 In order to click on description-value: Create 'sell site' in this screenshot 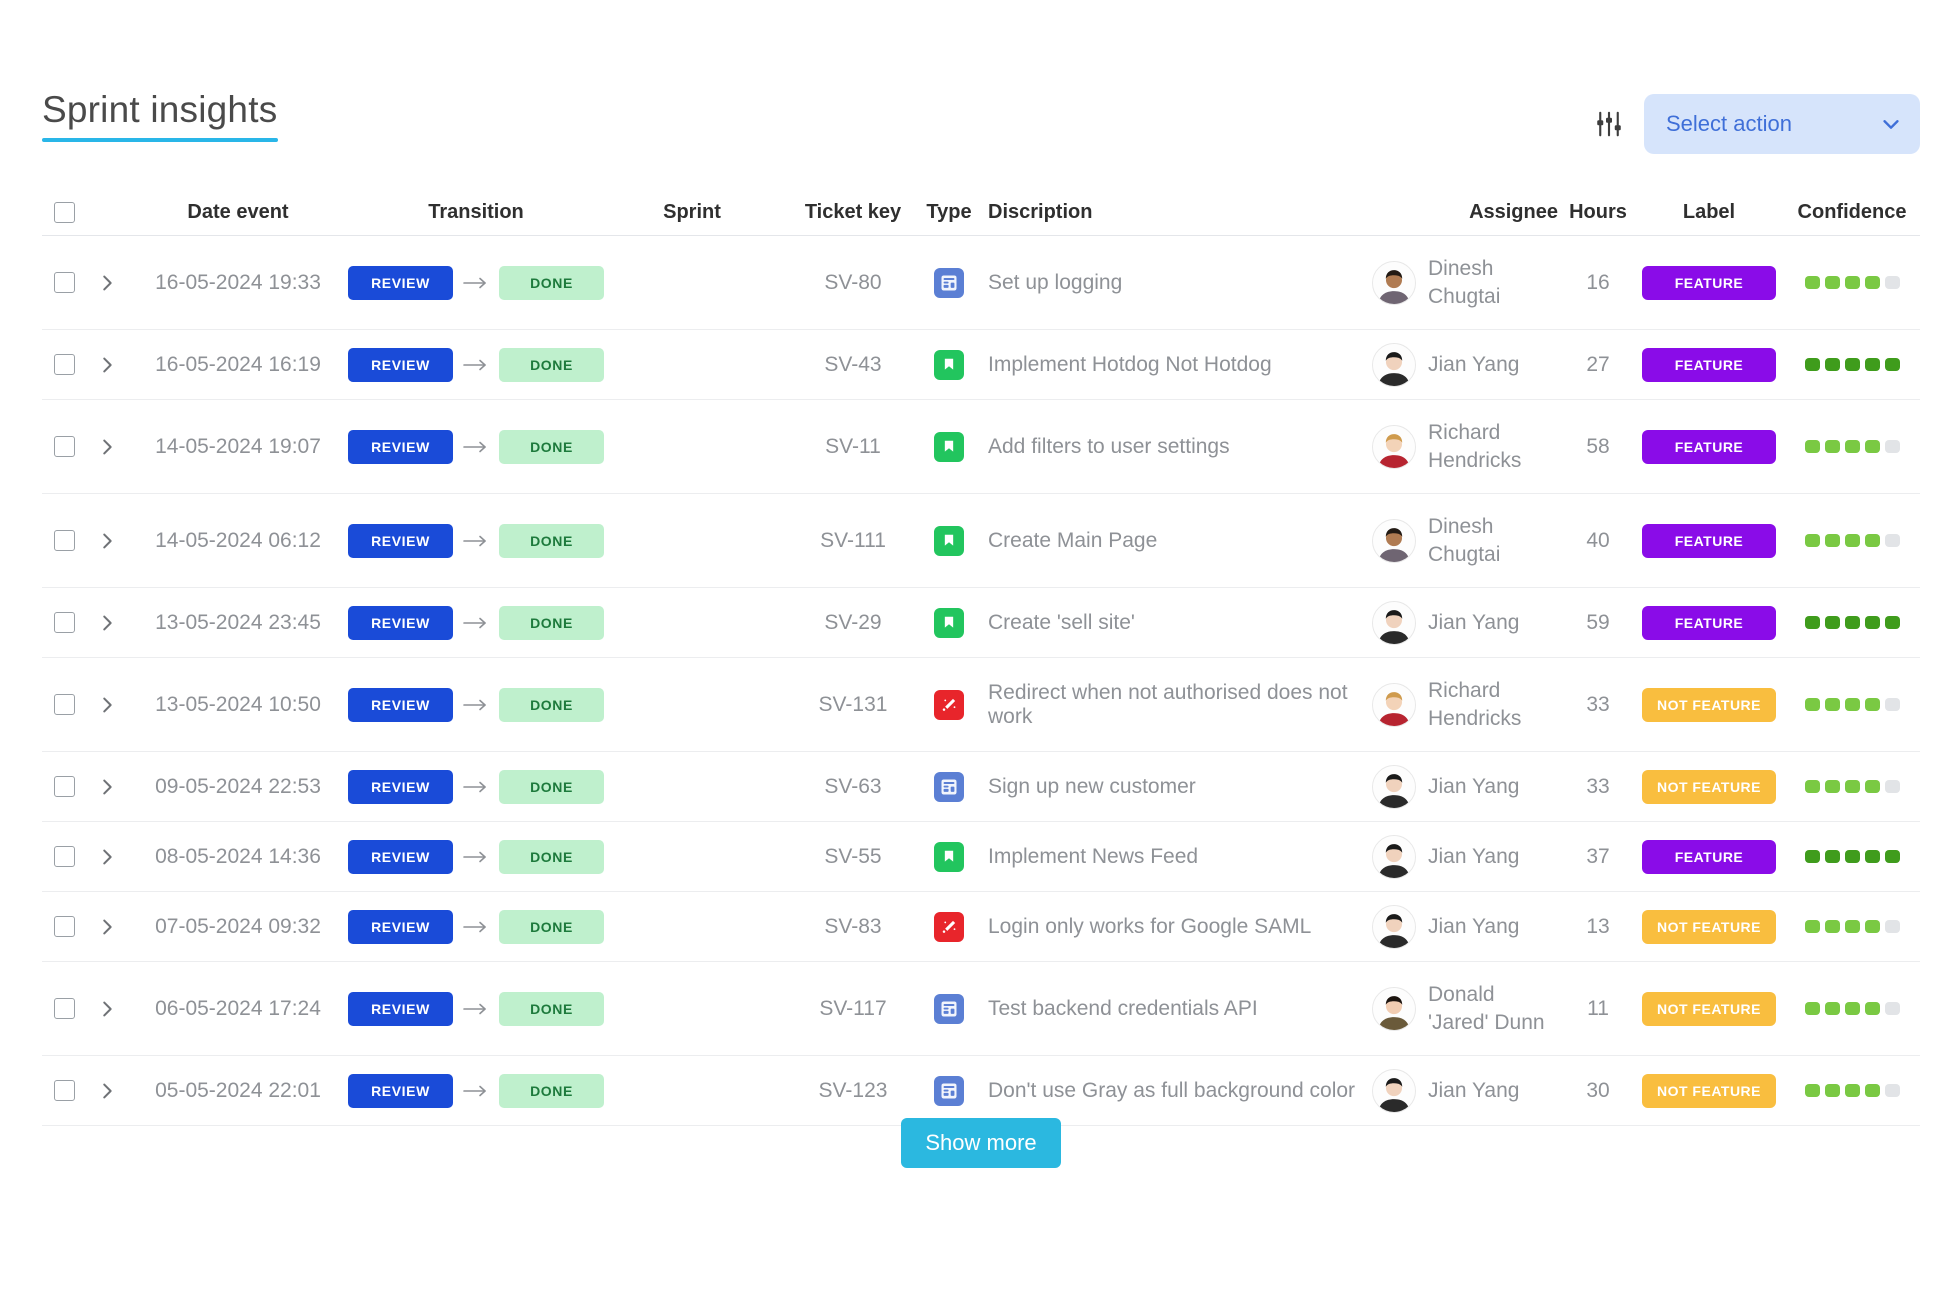, I will do `click(1061, 622)`.